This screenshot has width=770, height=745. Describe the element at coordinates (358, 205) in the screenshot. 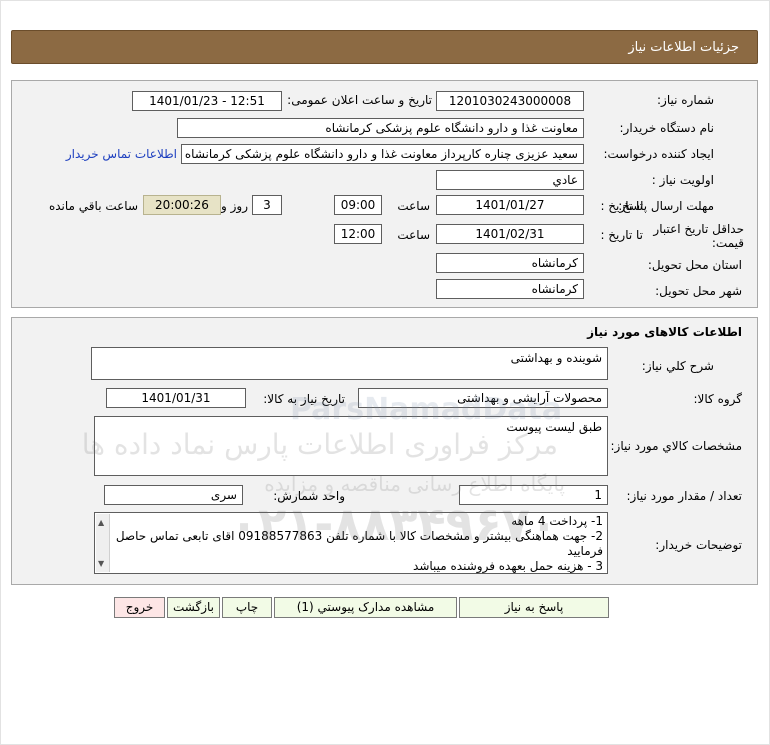

I see `deadline-time-field: 09:00` at that location.